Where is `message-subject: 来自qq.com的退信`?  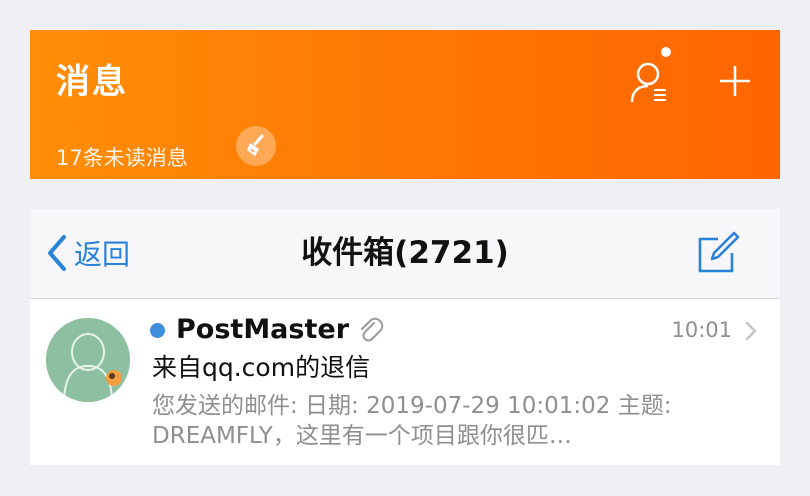
message-subject: 来自qq.com的退信 is located at coordinates (261, 367).